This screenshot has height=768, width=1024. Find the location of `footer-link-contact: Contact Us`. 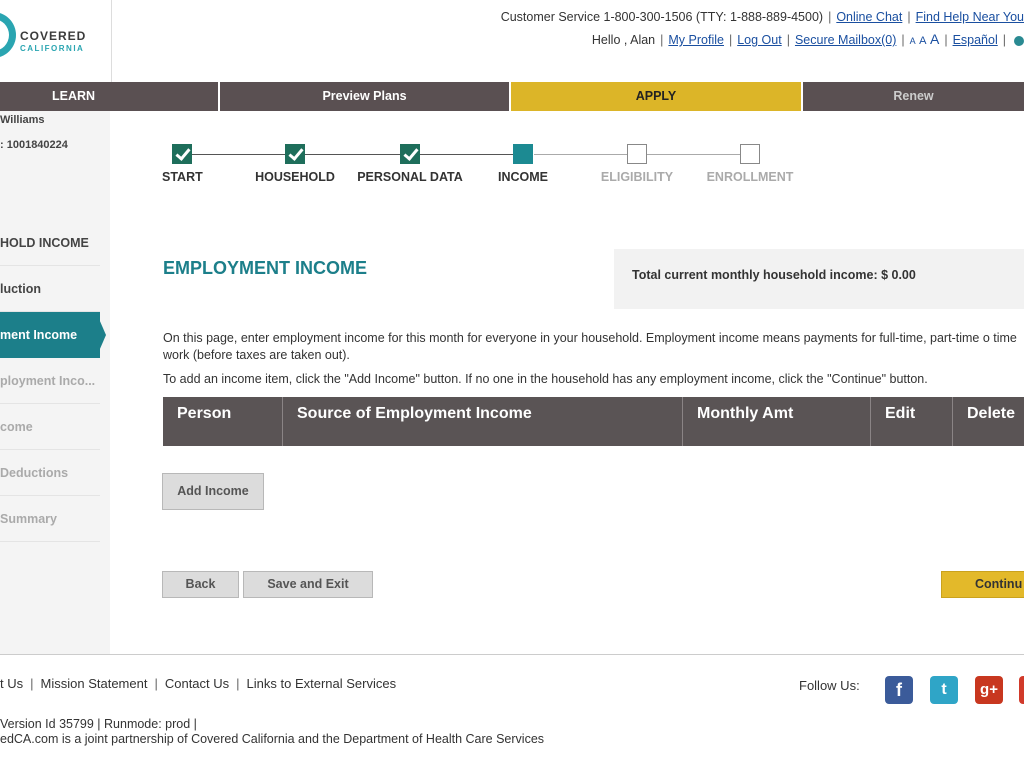

footer-link-contact: Contact Us is located at coordinates (197, 683).